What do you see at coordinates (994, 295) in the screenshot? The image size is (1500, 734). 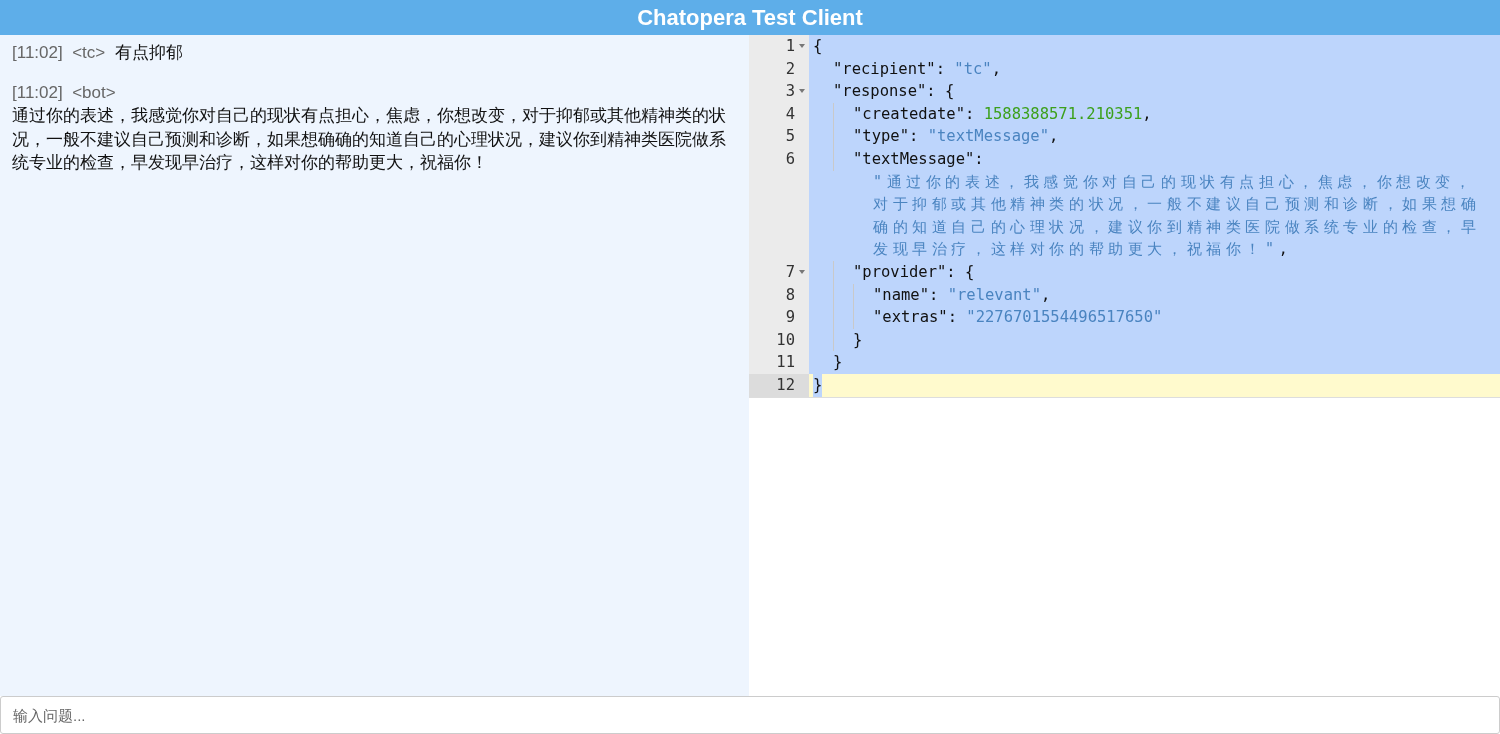 I see `json-string: "relevant"` at bounding box center [994, 295].